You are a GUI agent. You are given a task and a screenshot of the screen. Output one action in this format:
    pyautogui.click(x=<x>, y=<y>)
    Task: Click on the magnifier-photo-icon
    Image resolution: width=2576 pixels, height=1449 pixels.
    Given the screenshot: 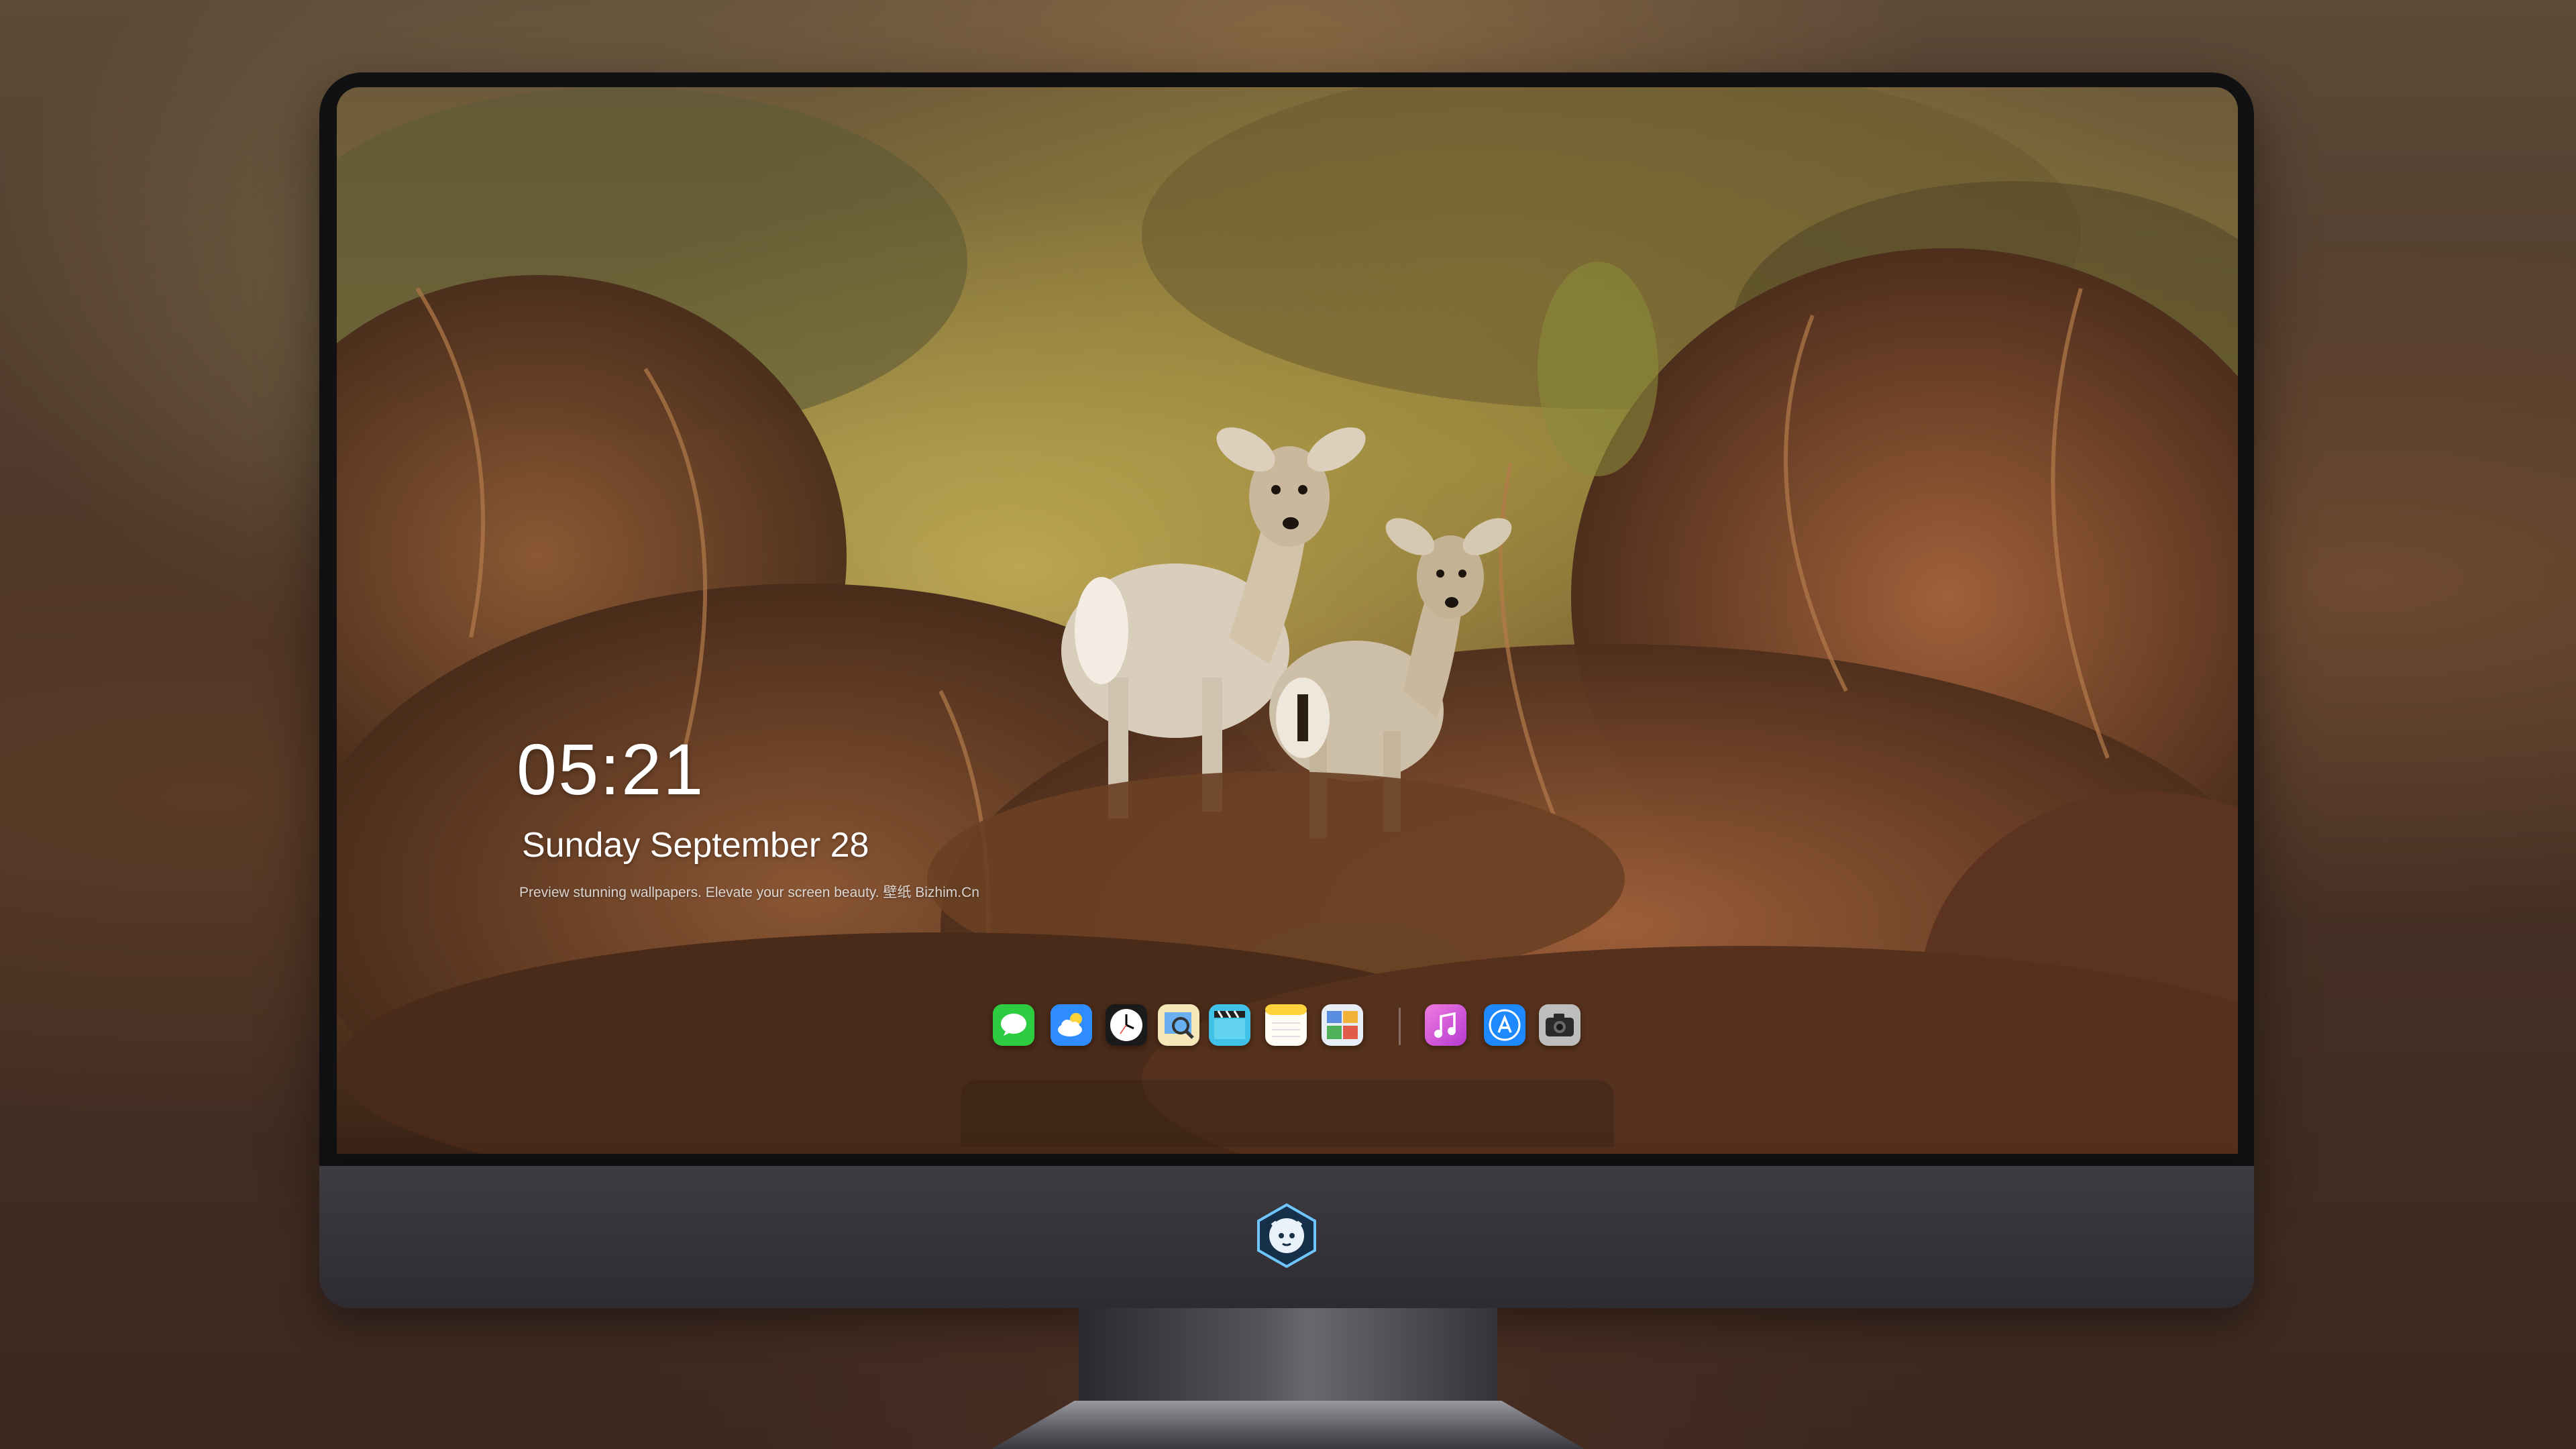 What is the action you would take?
    pyautogui.click(x=1178, y=1025)
    